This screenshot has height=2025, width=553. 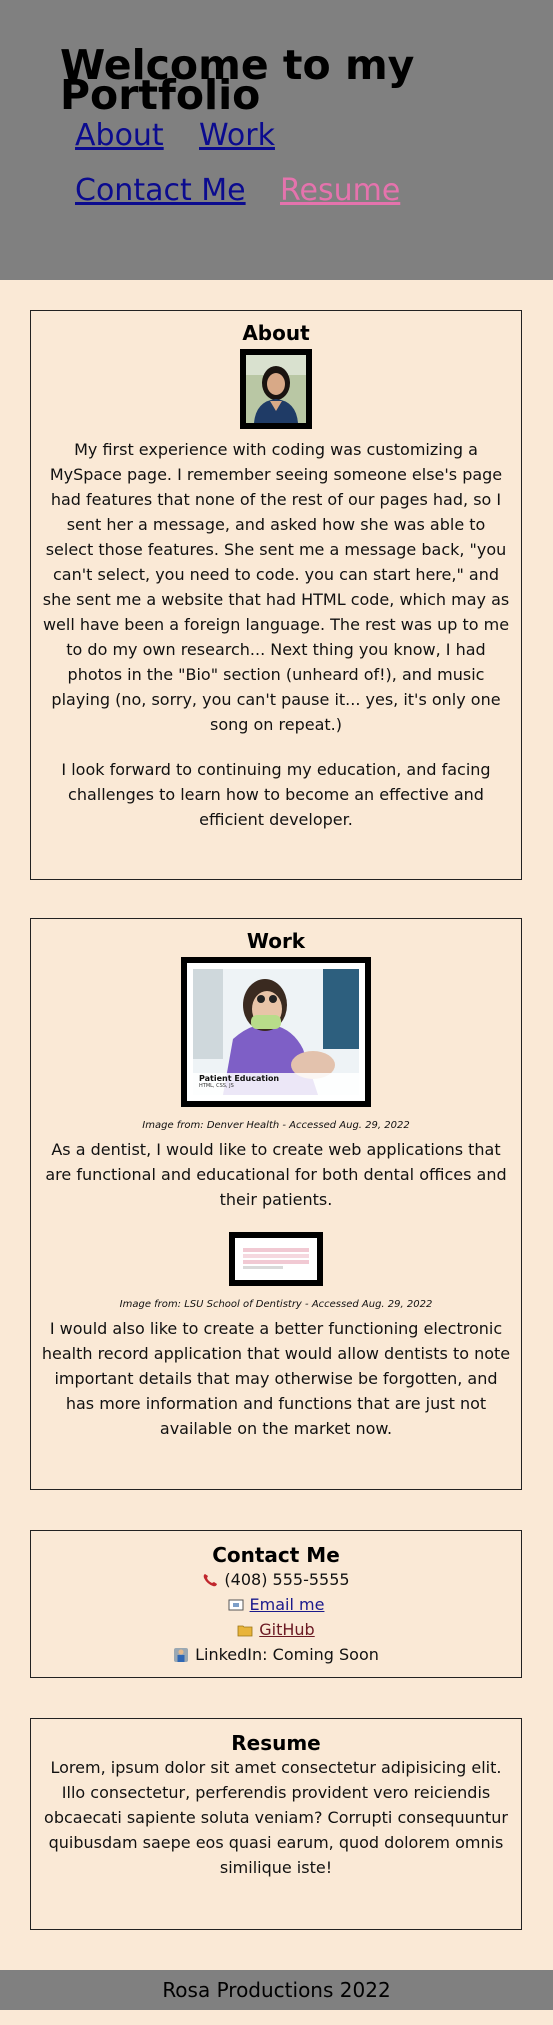 I want to click on contact-linkedin: LinkedIn: Coming Soon, so click(x=287, y=1654).